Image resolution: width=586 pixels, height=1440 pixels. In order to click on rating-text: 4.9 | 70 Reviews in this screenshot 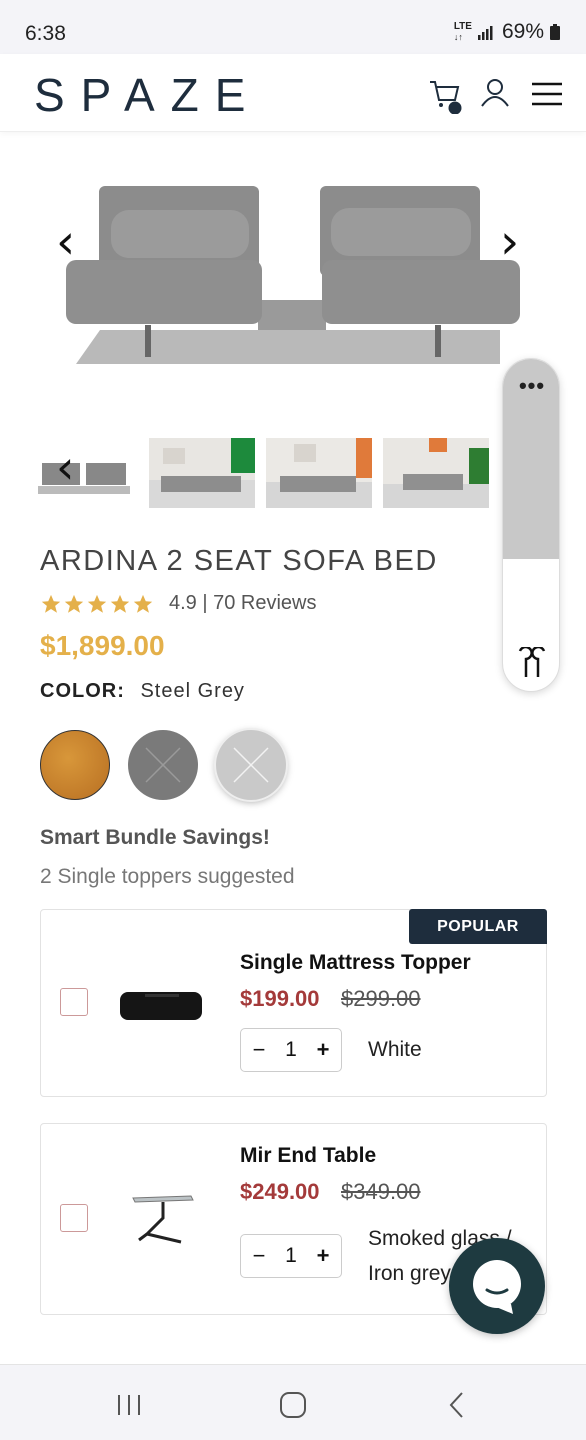, I will do `click(243, 603)`.